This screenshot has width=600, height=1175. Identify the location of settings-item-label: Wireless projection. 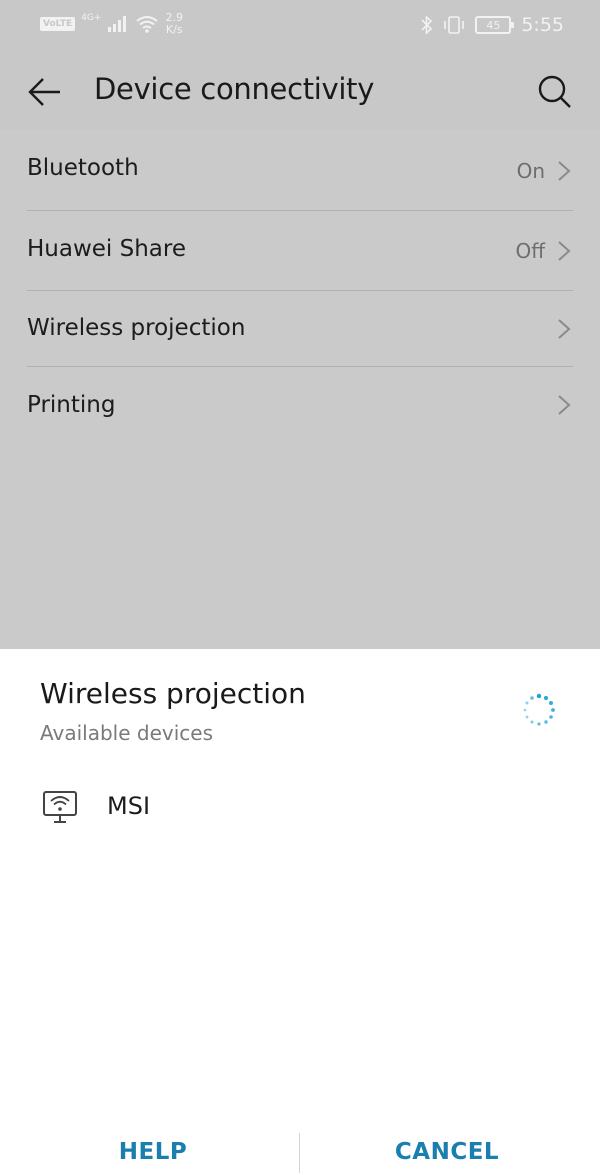
(136, 328).